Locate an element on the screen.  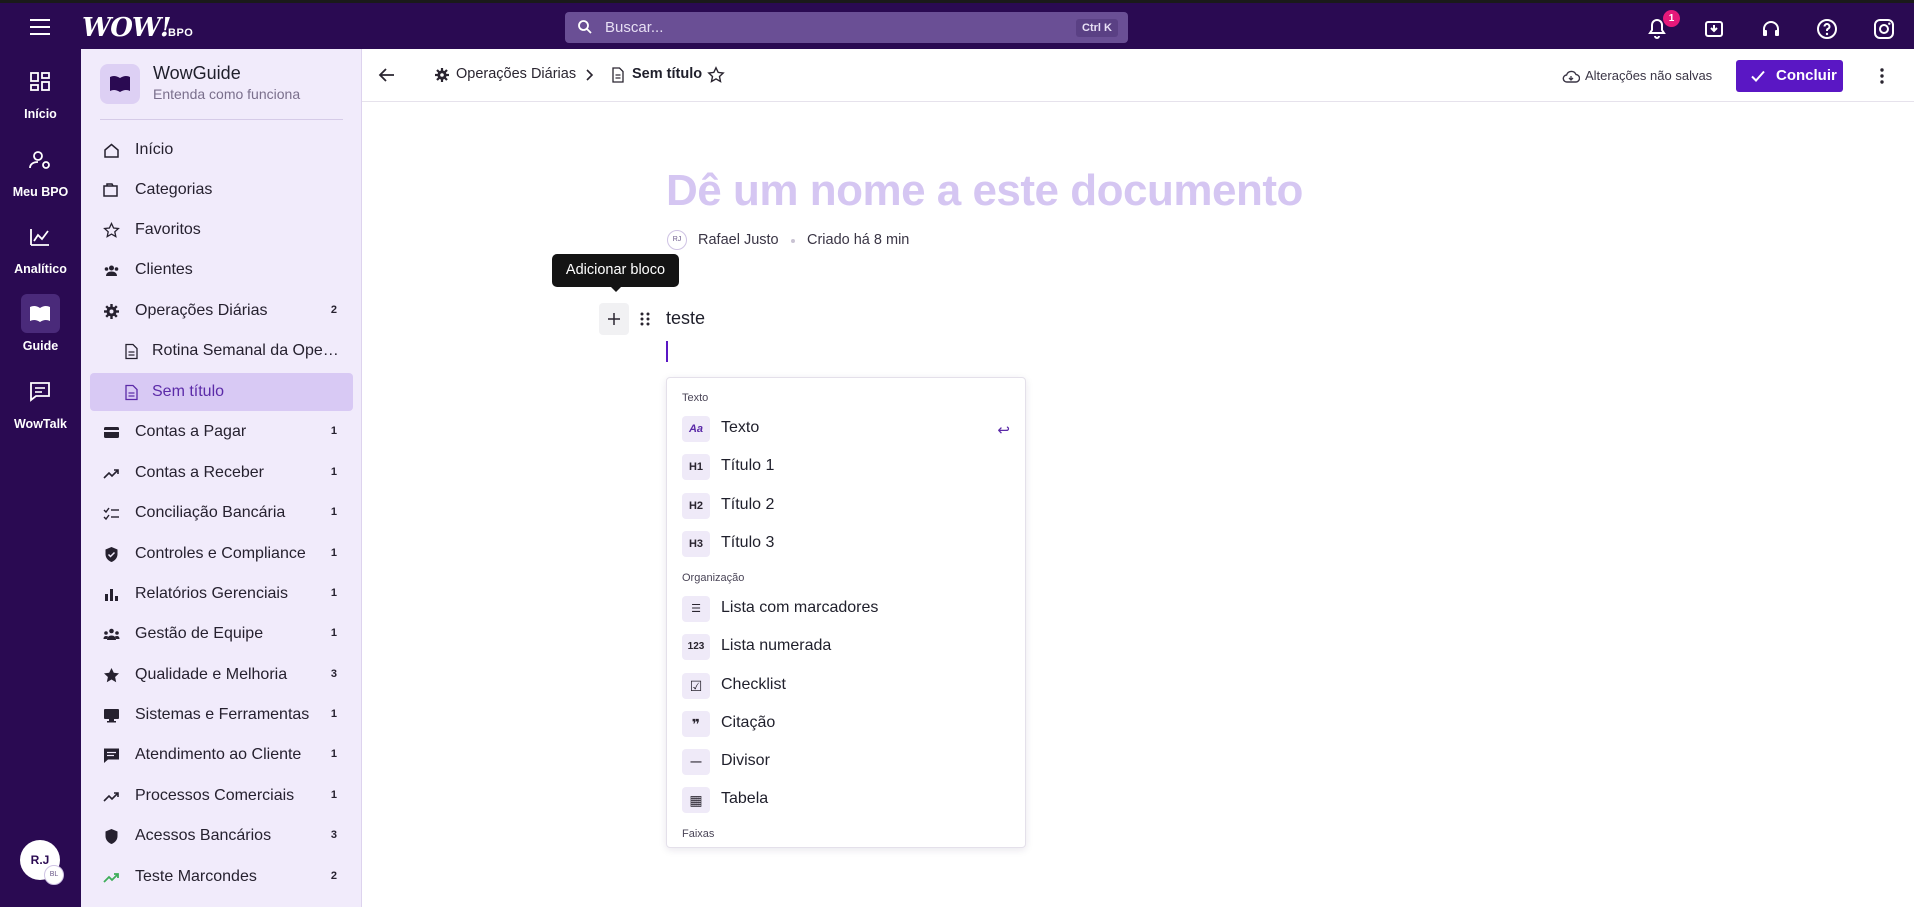
text-block: teste is located at coordinates (685, 318).